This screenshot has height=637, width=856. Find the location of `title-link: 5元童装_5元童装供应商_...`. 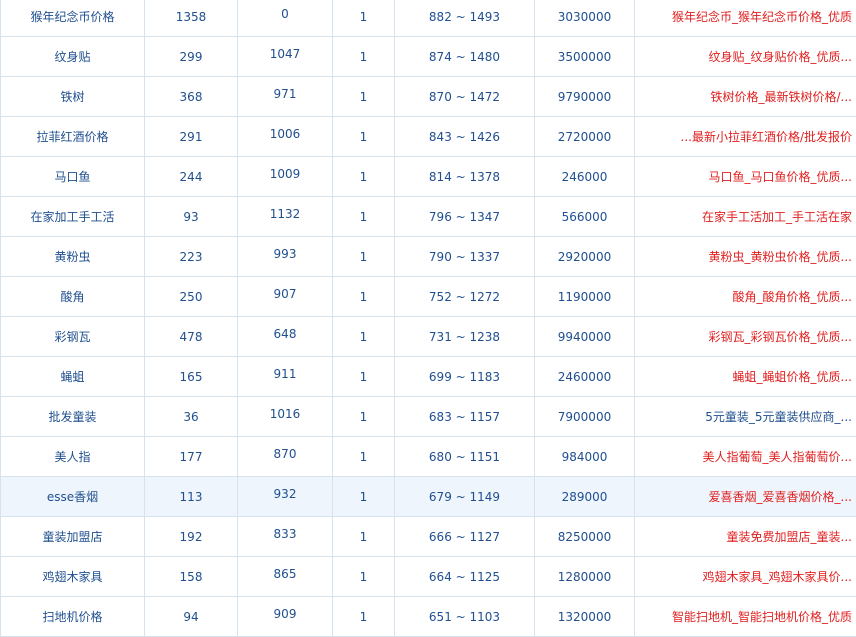

title-link: 5元童装_5元童装供应商_... is located at coordinates (778, 417).